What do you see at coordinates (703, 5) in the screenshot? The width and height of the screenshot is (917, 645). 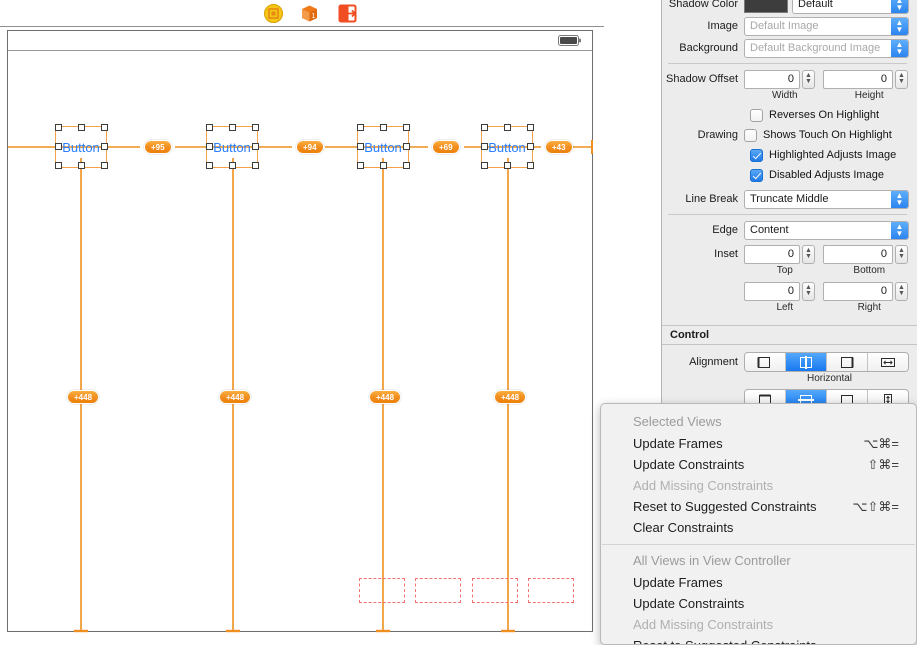 I see `shadow-color-label: Shadow Color` at bounding box center [703, 5].